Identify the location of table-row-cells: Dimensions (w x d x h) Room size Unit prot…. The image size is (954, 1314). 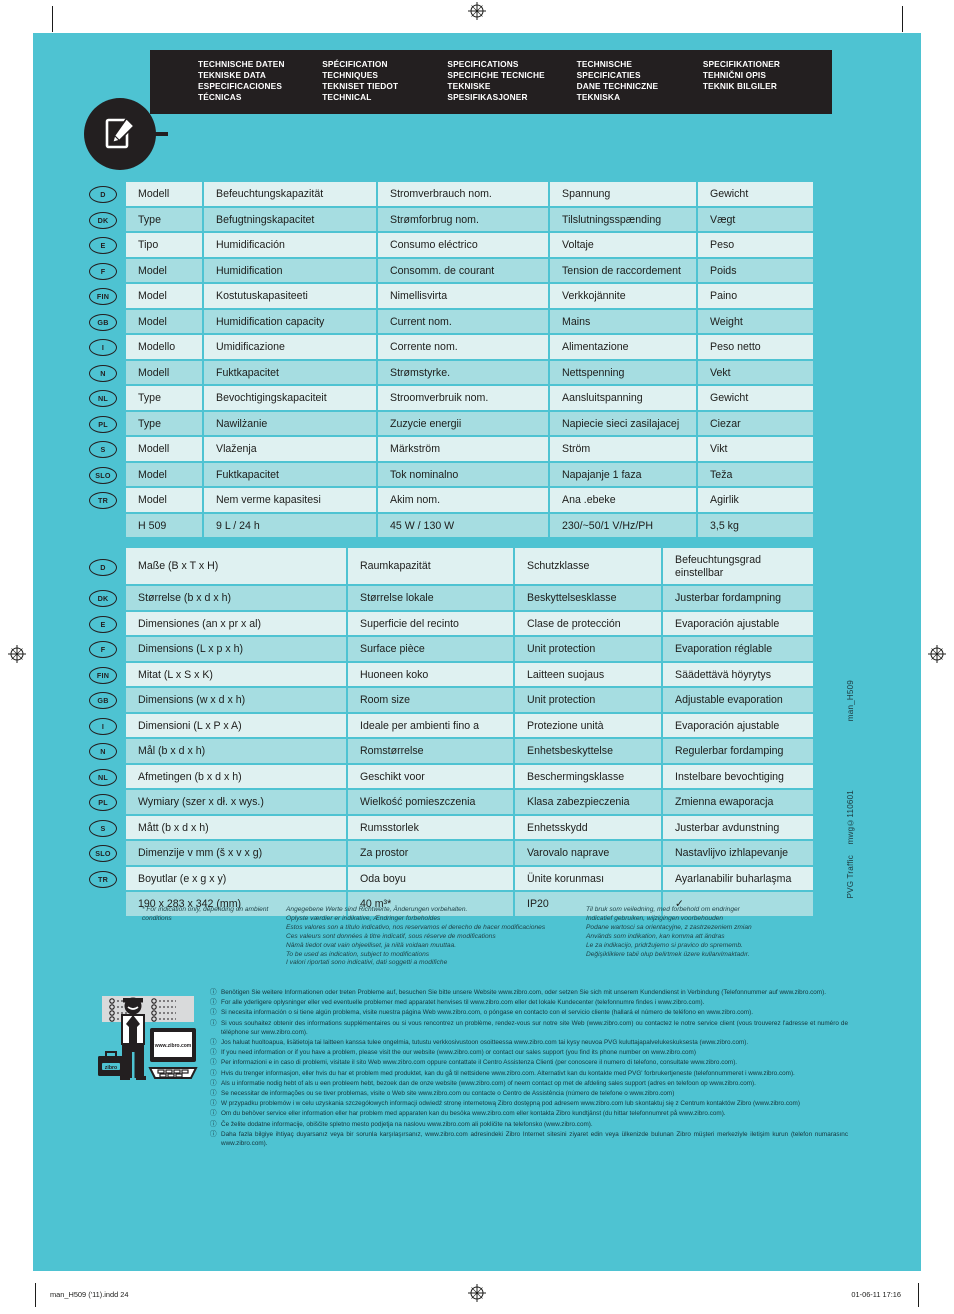
(469, 701).